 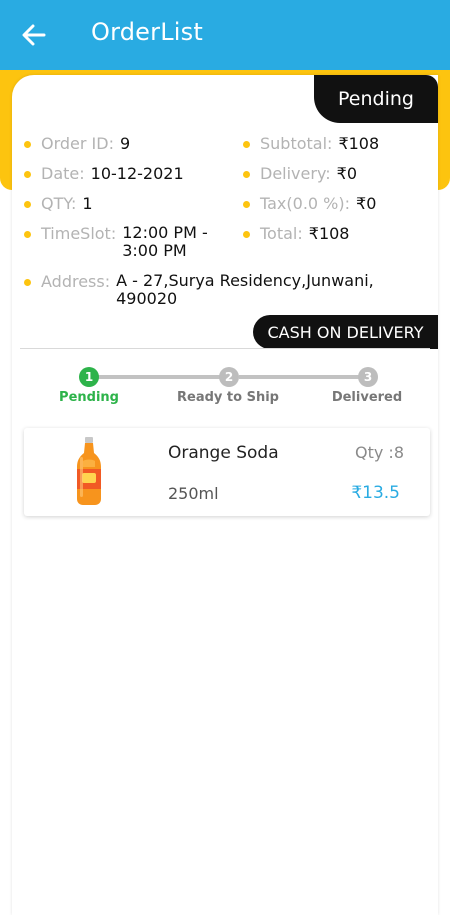 What do you see at coordinates (376, 99) in the screenshot?
I see `order-status-badge: Pending` at bounding box center [376, 99].